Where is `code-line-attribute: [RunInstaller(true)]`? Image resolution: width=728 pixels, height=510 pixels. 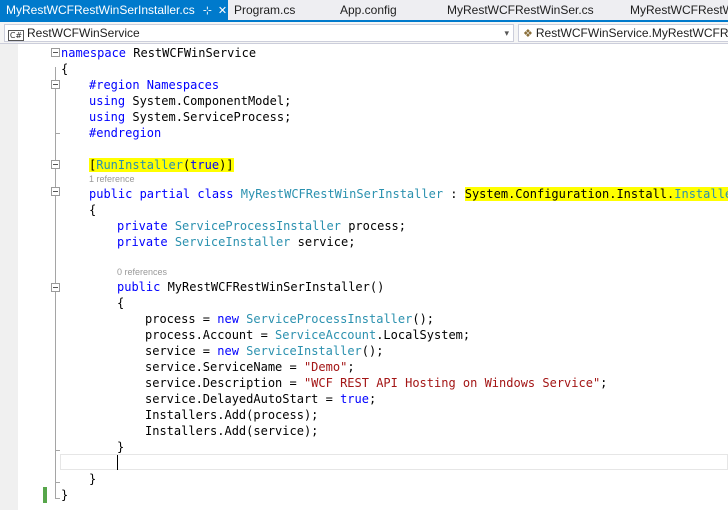
code-line-attribute: [RunInstaller(true)] is located at coordinates (161, 165).